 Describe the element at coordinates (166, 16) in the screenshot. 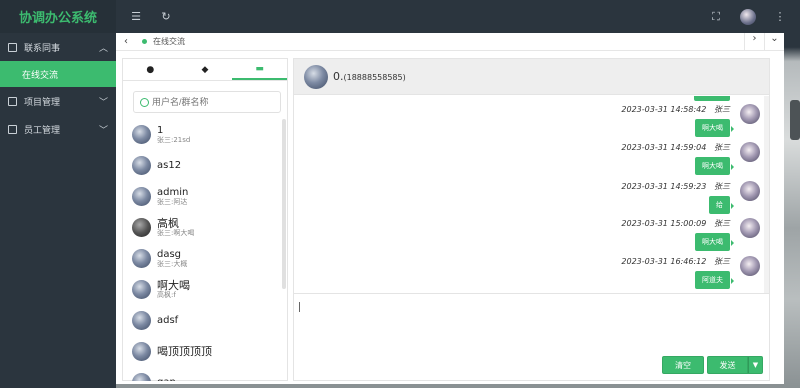

I see `refresh-icon: ↻` at that location.